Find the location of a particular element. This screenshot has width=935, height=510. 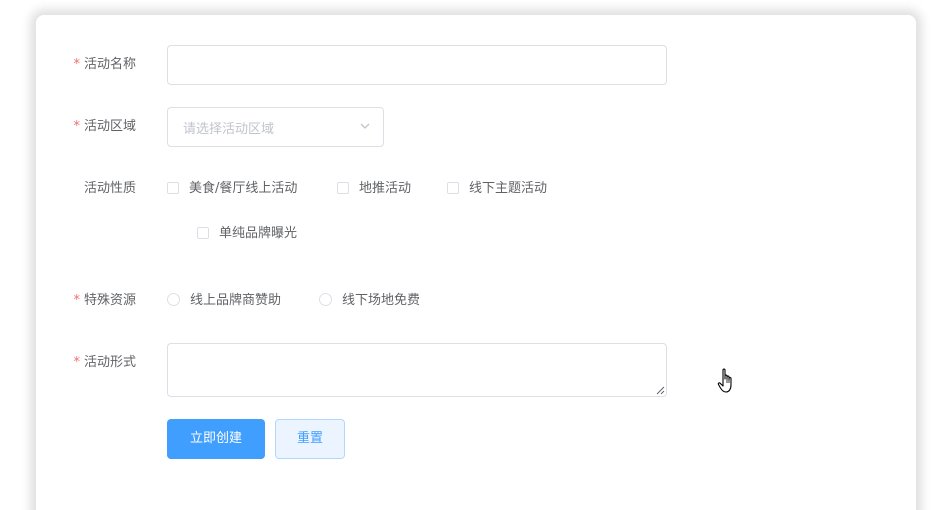

checkbox-option: 地推活动 is located at coordinates (374, 189).